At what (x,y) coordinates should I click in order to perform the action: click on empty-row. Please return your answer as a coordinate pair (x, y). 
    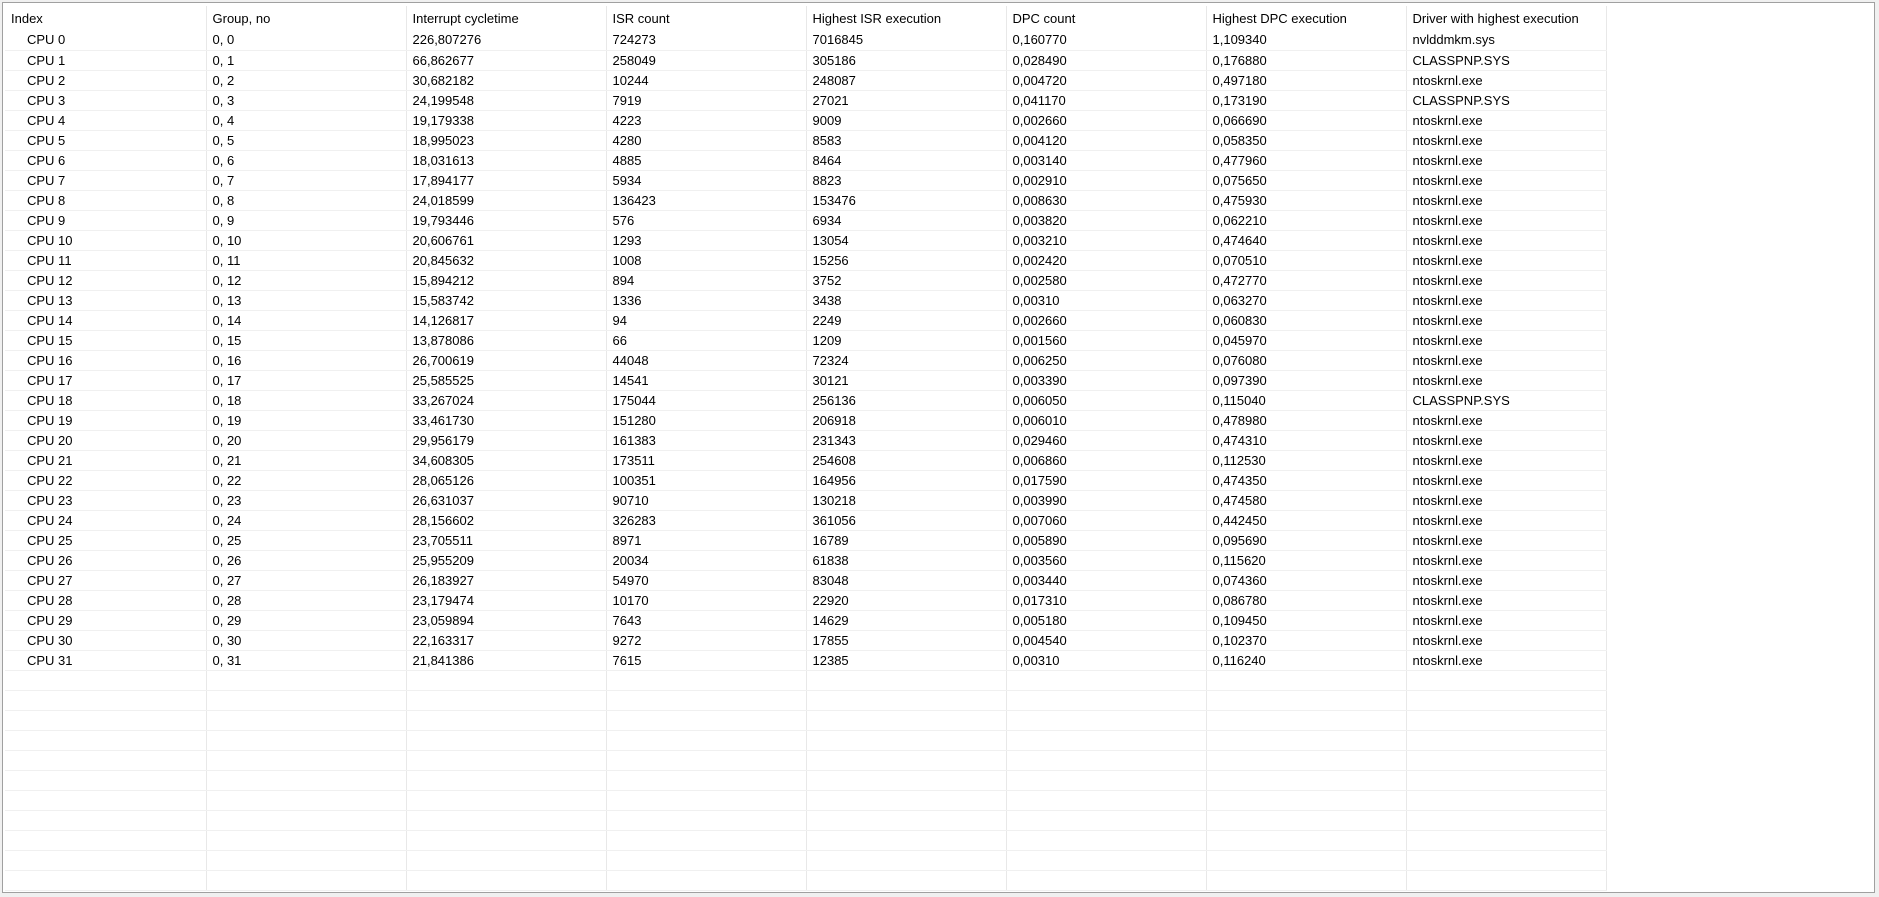
    Looking at the image, I should click on (806, 840).